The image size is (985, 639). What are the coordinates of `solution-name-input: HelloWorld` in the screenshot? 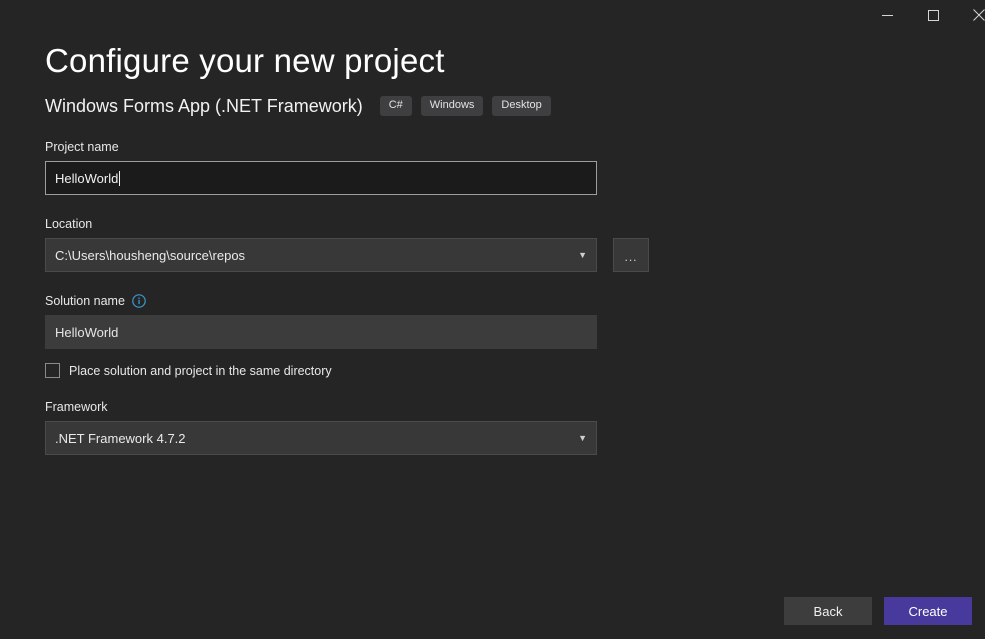 It's located at (321, 332).